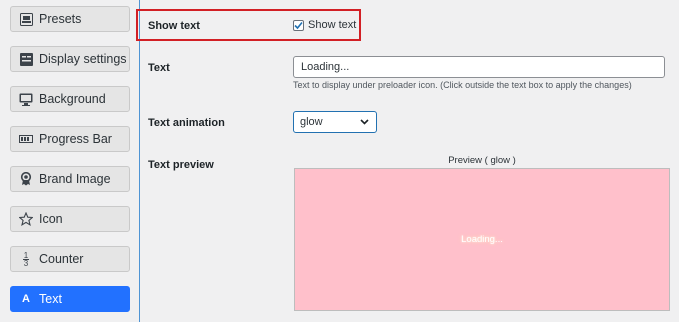  What do you see at coordinates (332, 25) in the screenshot?
I see `show-text-checkbox-label: Show text` at bounding box center [332, 25].